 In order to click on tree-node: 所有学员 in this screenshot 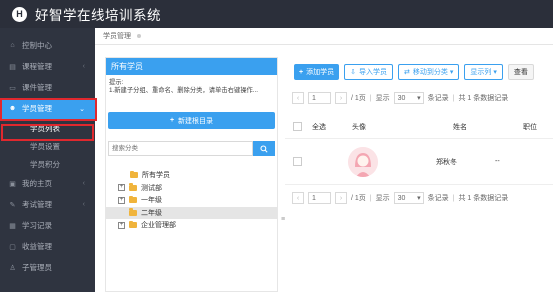, I will do `click(191, 175)`.